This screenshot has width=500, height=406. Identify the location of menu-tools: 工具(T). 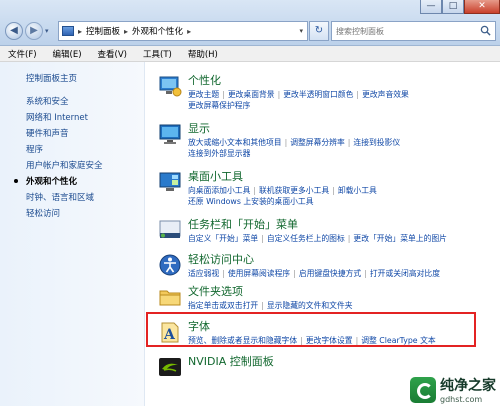
(157, 54).